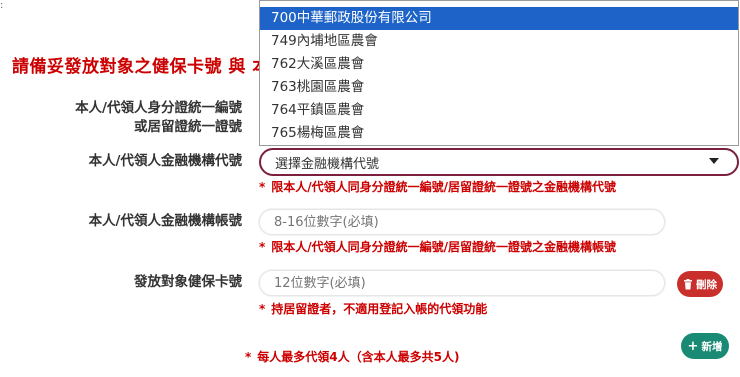  I want to click on dropdown-option-selected: 700中華郵政股份有限公司, so click(499, 18).